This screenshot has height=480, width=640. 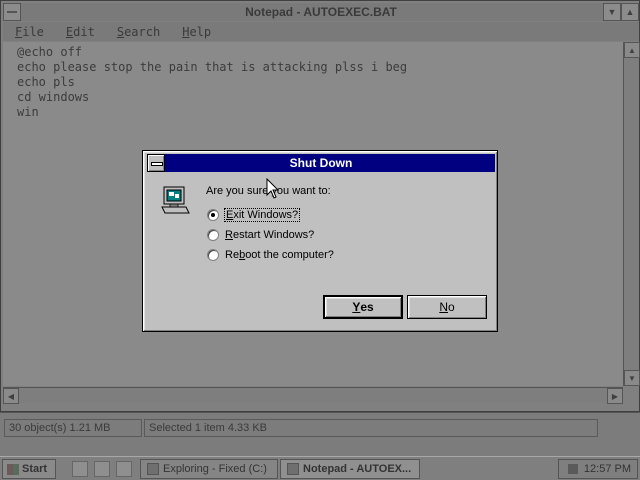 I want to click on taskbar-button-exploring: Exploring - Fixed (C:), so click(x=209, y=469).